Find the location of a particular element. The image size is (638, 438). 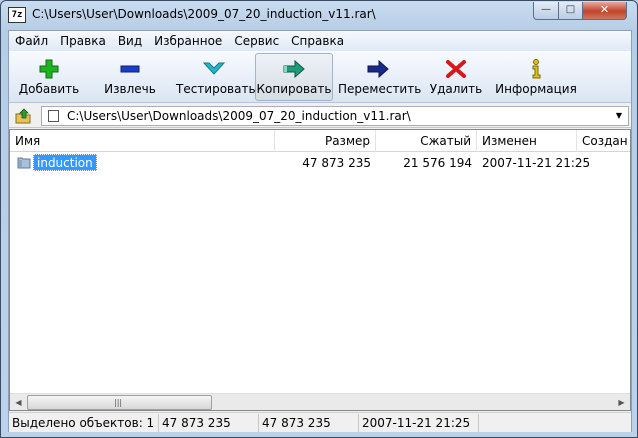

add-button: Добавить is located at coordinates (49, 77).